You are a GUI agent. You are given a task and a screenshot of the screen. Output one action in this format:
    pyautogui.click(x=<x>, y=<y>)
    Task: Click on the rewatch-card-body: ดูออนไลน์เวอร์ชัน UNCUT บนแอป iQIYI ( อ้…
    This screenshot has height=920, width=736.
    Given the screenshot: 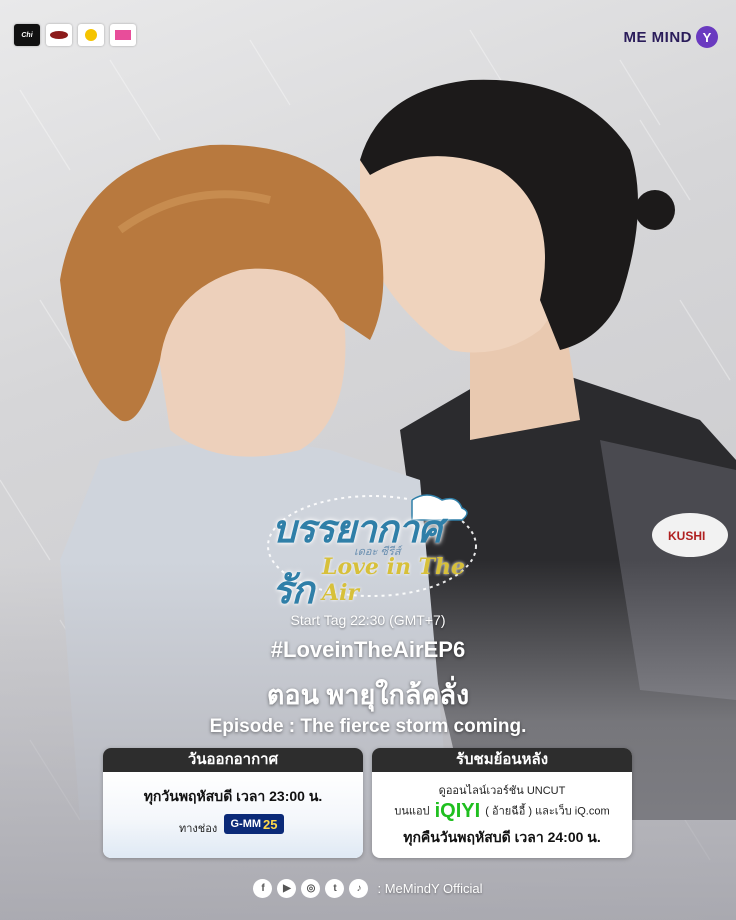 What is the action you would take?
    pyautogui.click(x=502, y=815)
    